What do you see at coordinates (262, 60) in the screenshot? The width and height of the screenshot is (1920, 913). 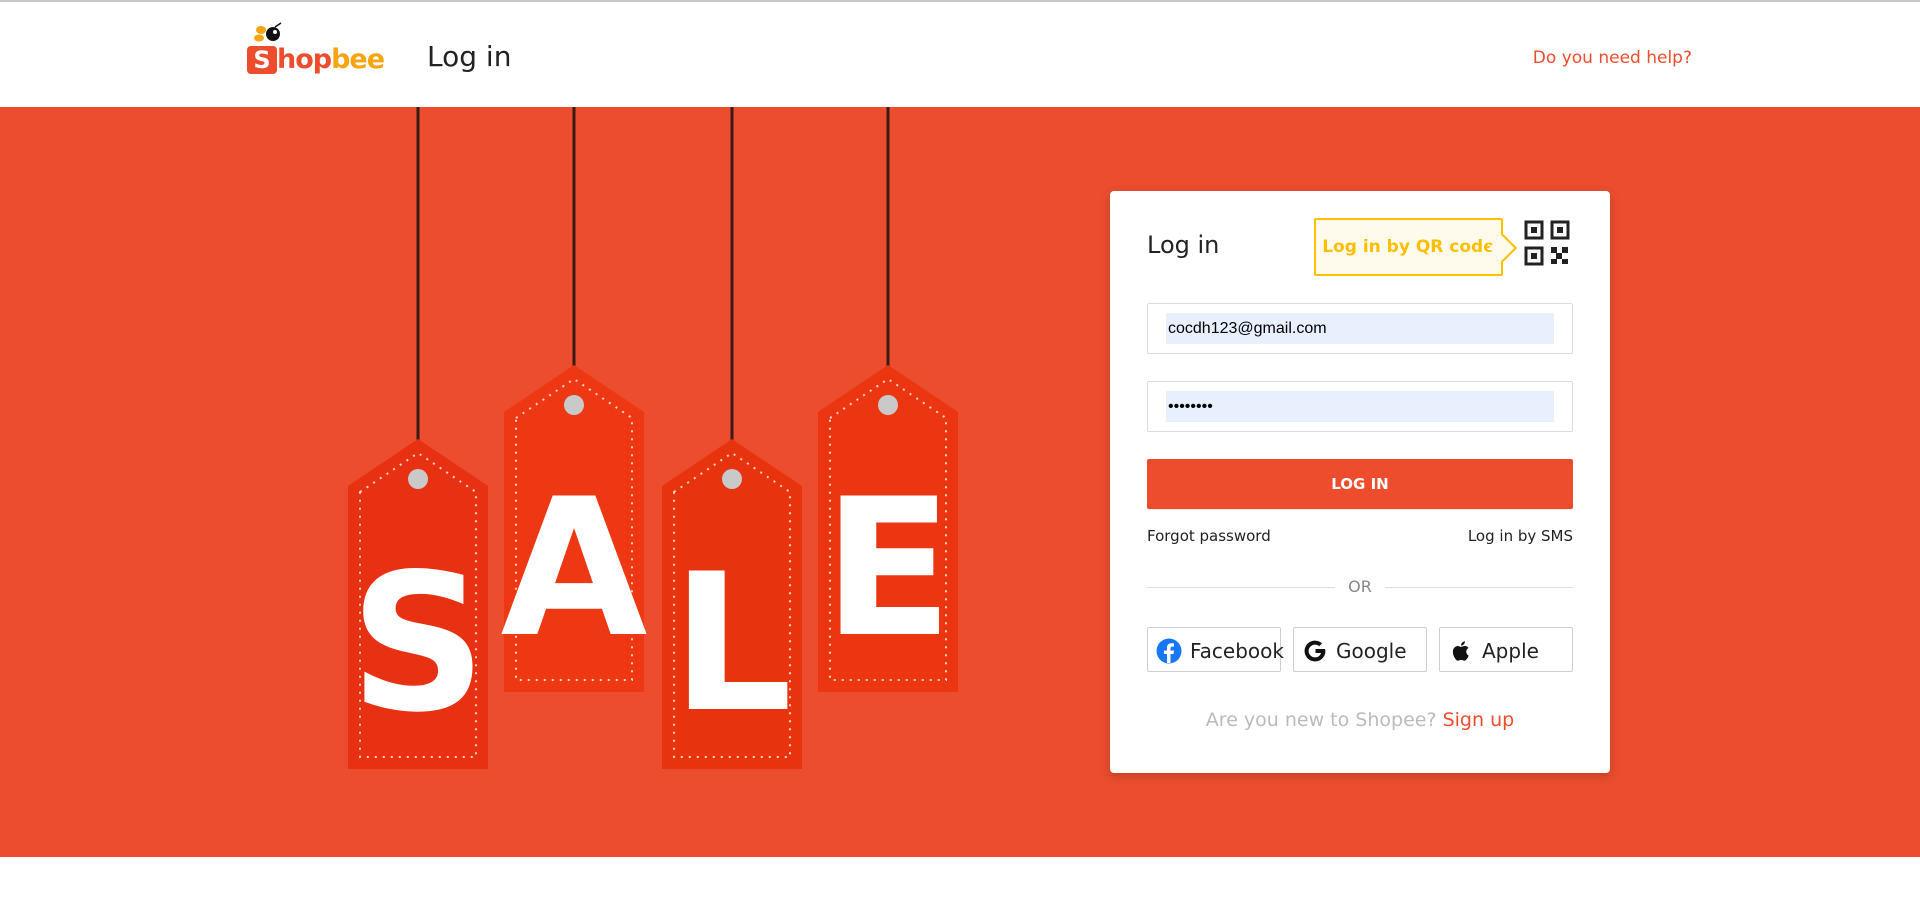 I see `logo-bag: S` at bounding box center [262, 60].